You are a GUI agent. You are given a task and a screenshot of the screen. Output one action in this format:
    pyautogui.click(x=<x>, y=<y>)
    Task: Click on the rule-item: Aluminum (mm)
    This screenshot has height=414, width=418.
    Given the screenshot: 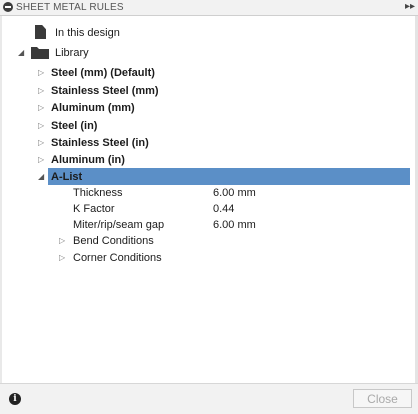 What is the action you would take?
    pyautogui.click(x=93, y=108)
    